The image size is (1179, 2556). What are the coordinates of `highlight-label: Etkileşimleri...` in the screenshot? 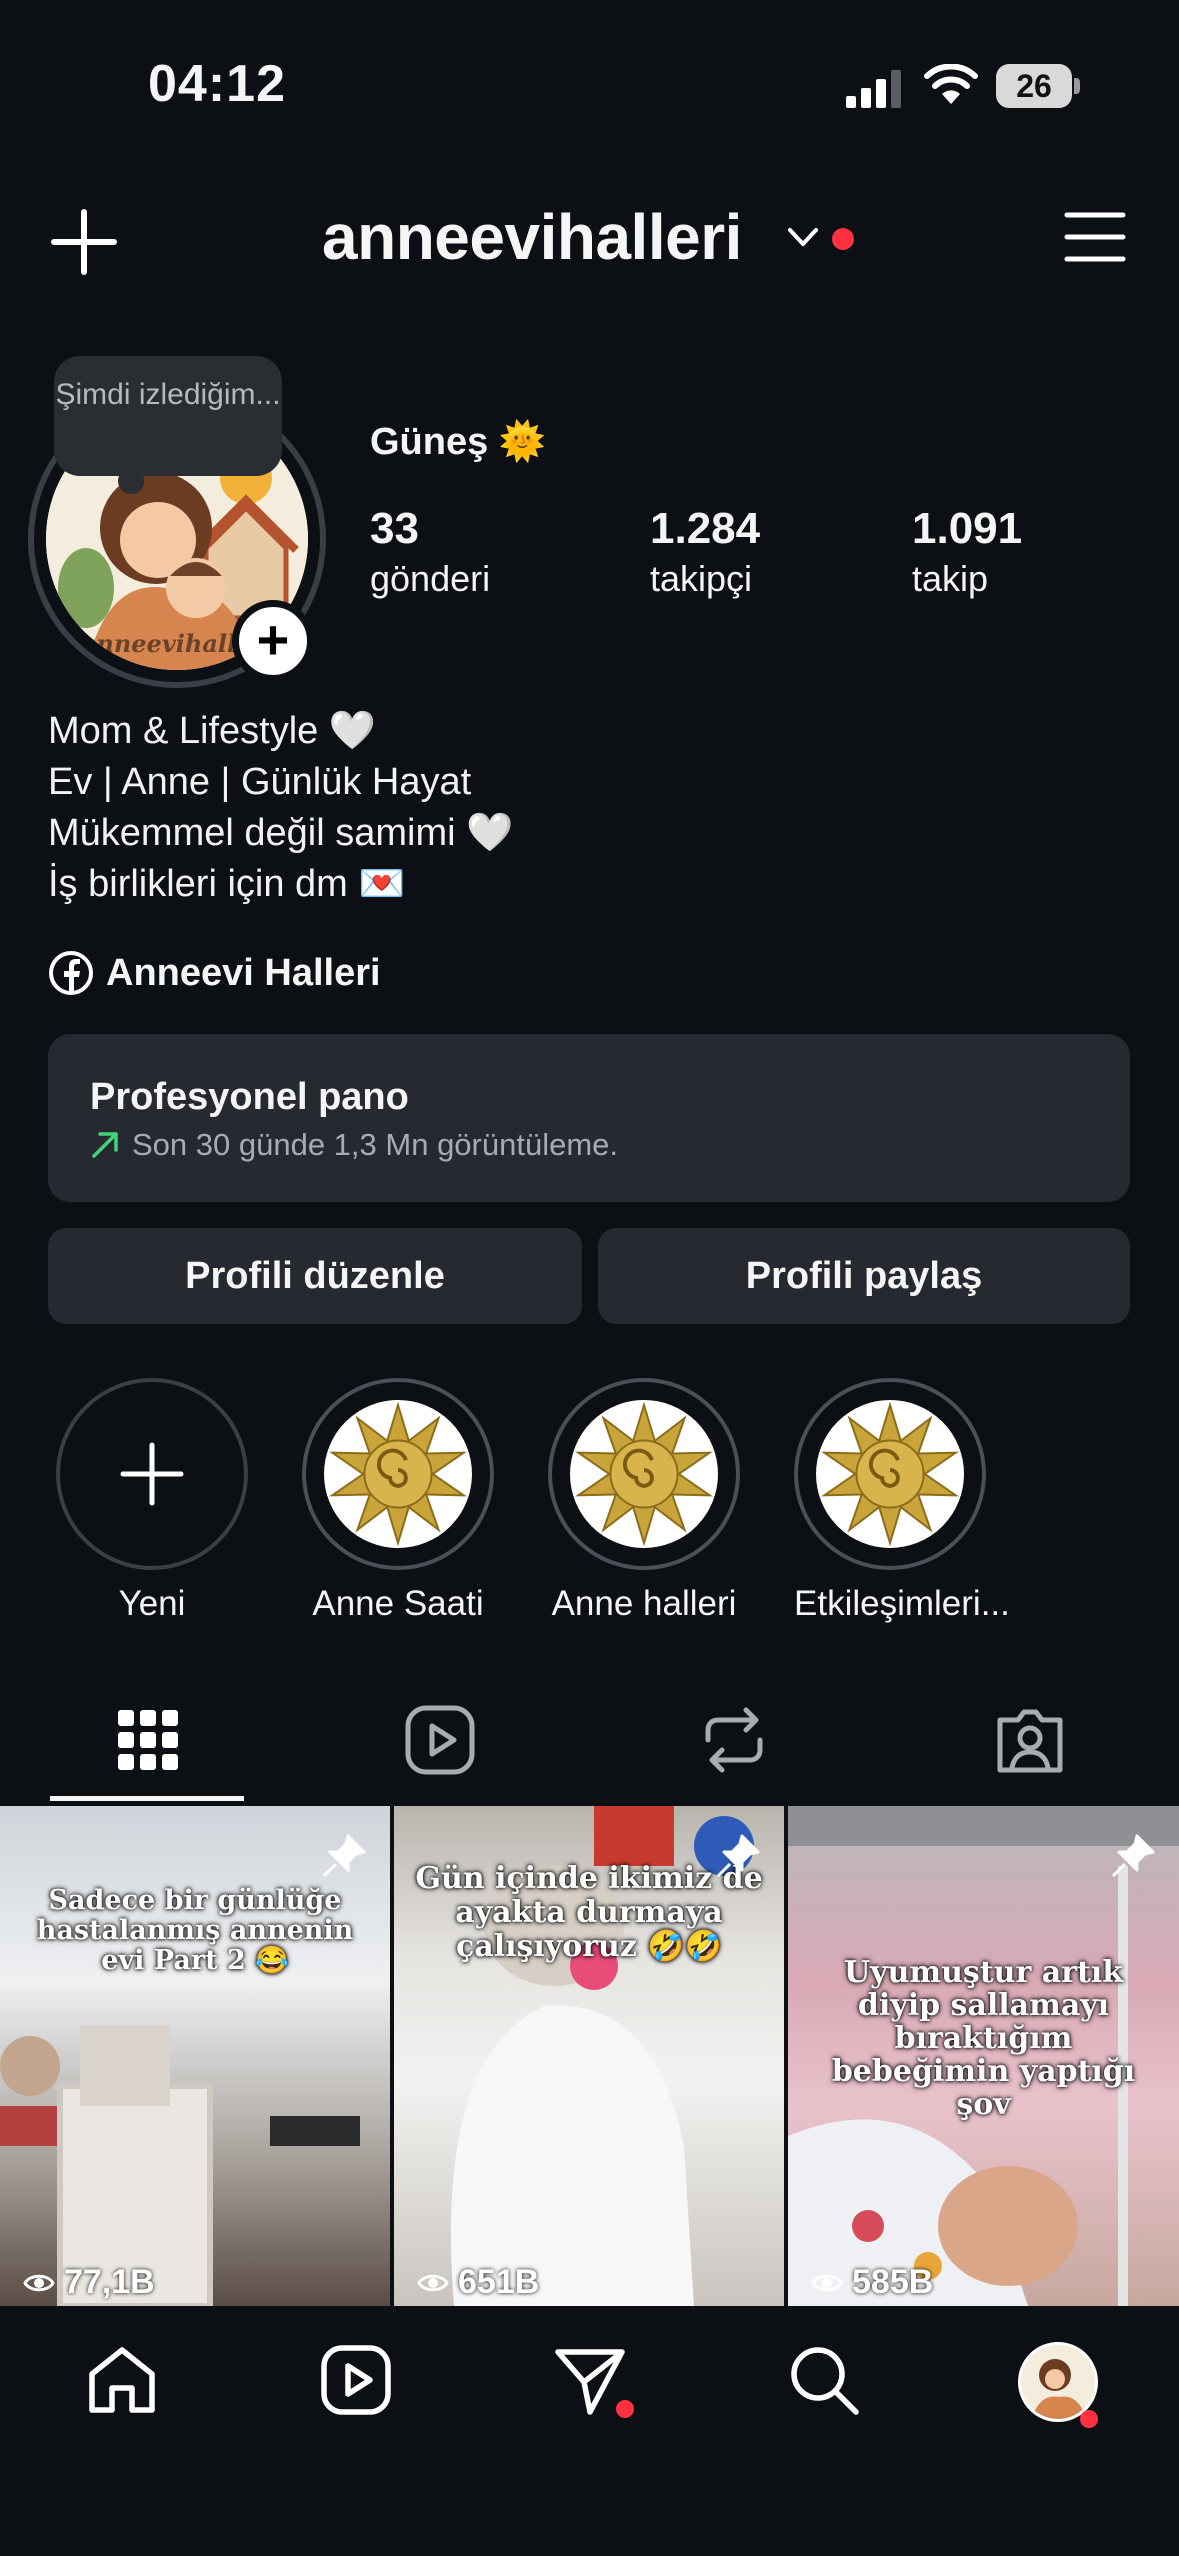 It's located at (902, 1603).